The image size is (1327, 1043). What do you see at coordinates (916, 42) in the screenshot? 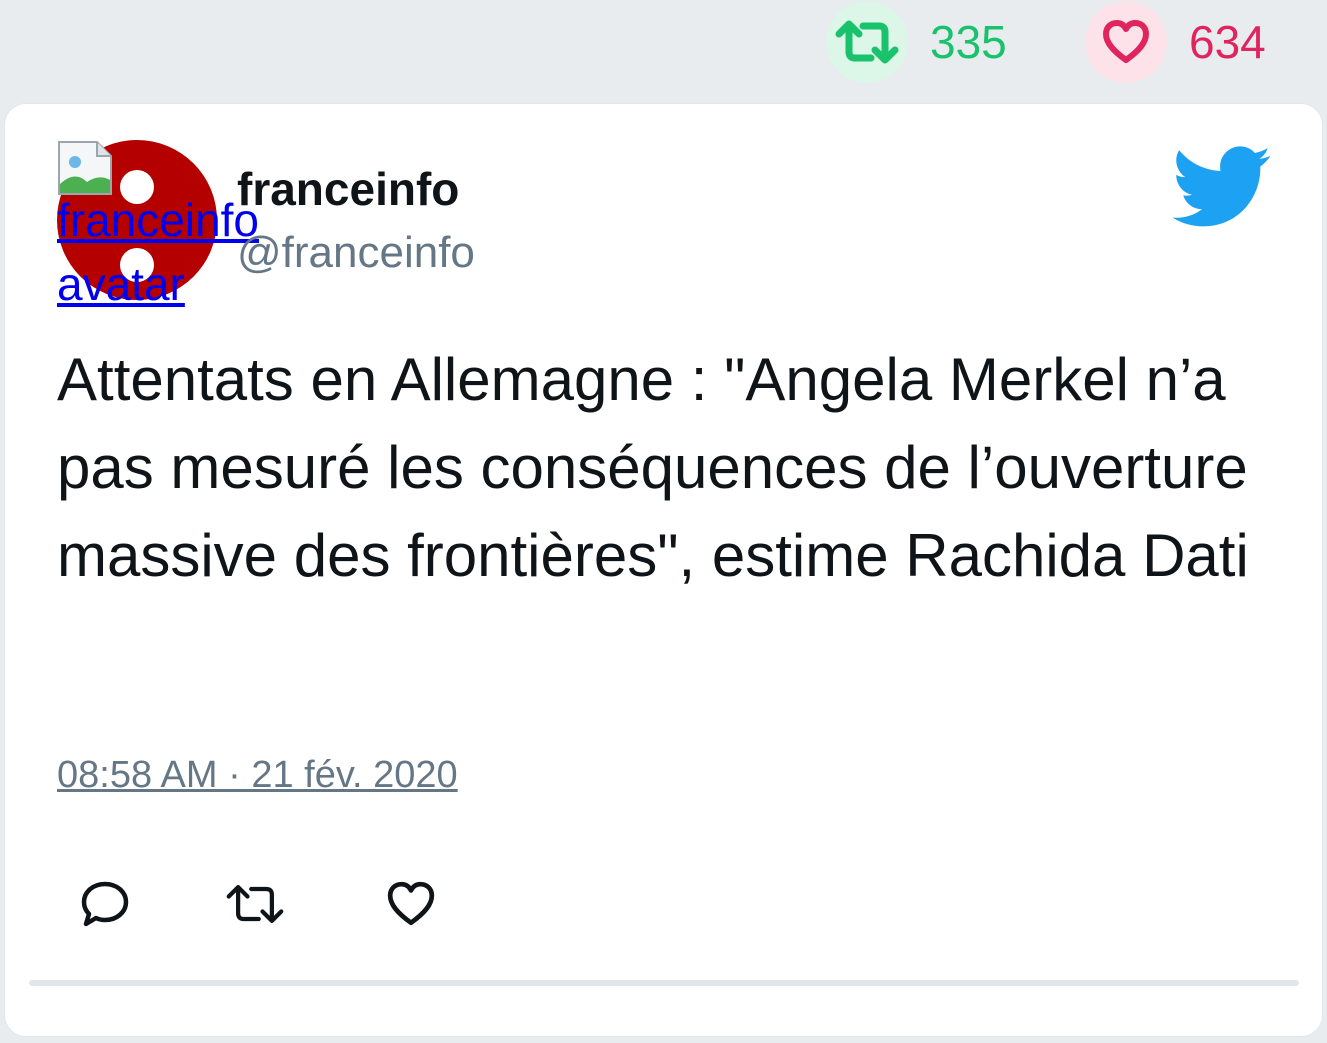
I see `retweet-stat: 335` at bounding box center [916, 42].